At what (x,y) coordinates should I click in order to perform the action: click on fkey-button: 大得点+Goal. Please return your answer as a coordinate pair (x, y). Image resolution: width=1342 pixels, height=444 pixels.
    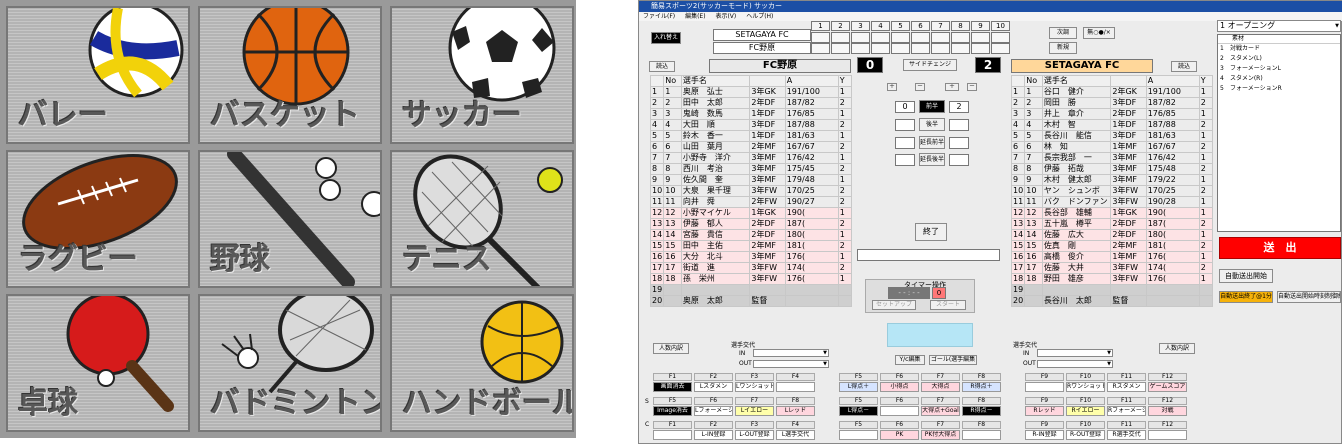
    Looking at the image, I should click on (940, 411).